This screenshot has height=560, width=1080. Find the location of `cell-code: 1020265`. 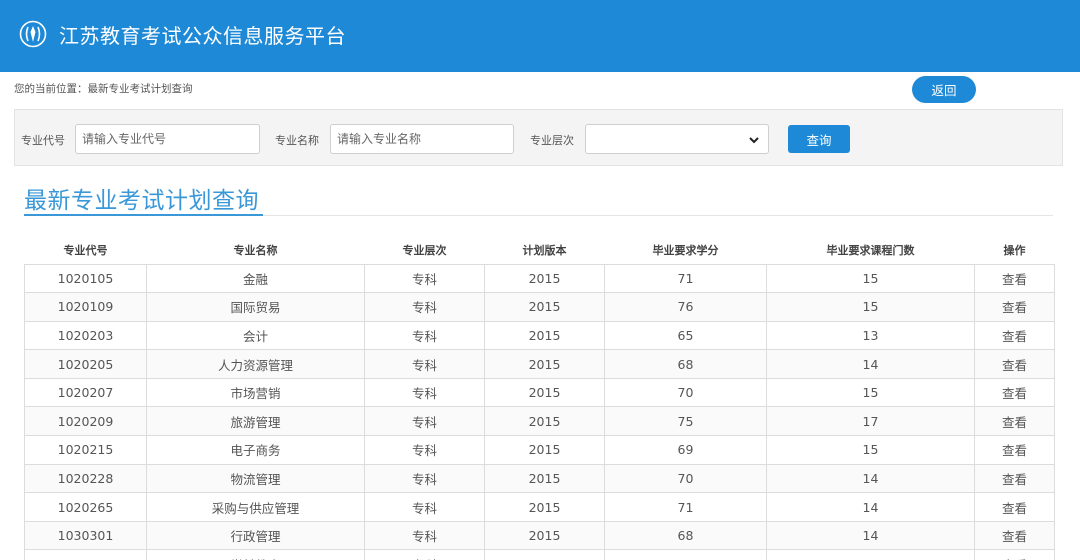

cell-code: 1020265 is located at coordinates (85, 507).